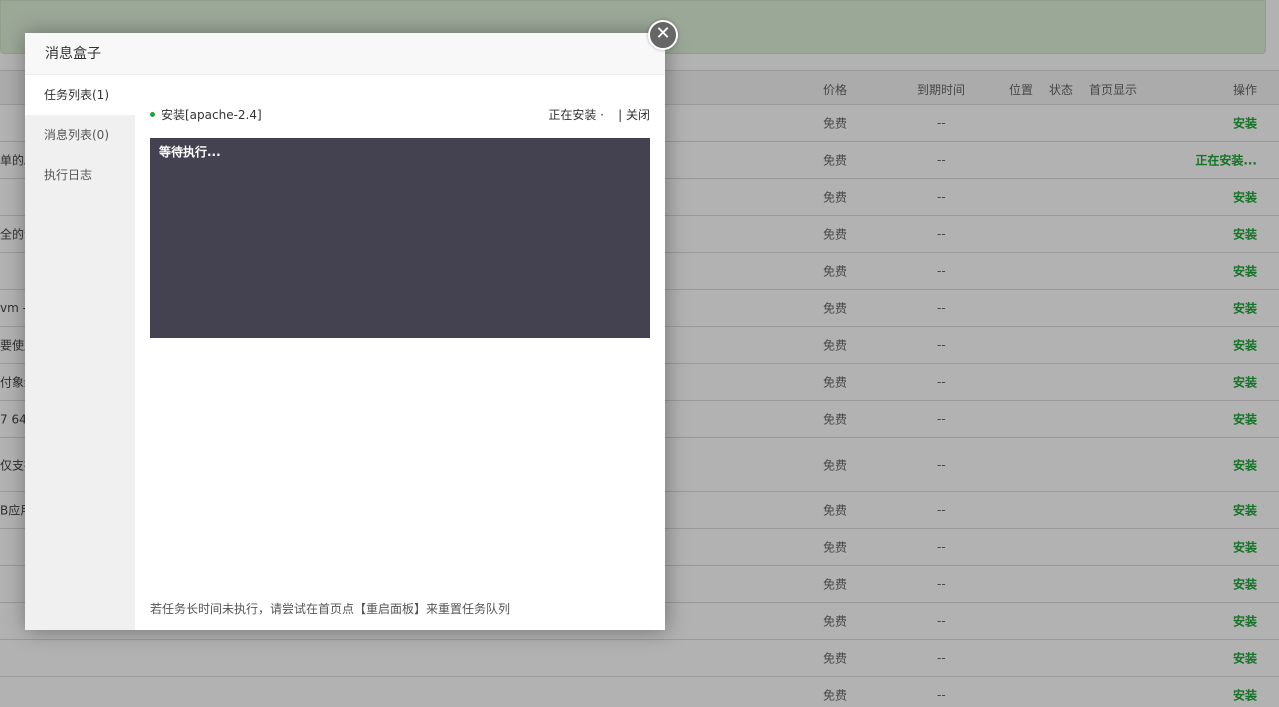 The image size is (1279, 707). What do you see at coordinates (663, 35) in the screenshot?
I see `close-icon: ✕` at bounding box center [663, 35].